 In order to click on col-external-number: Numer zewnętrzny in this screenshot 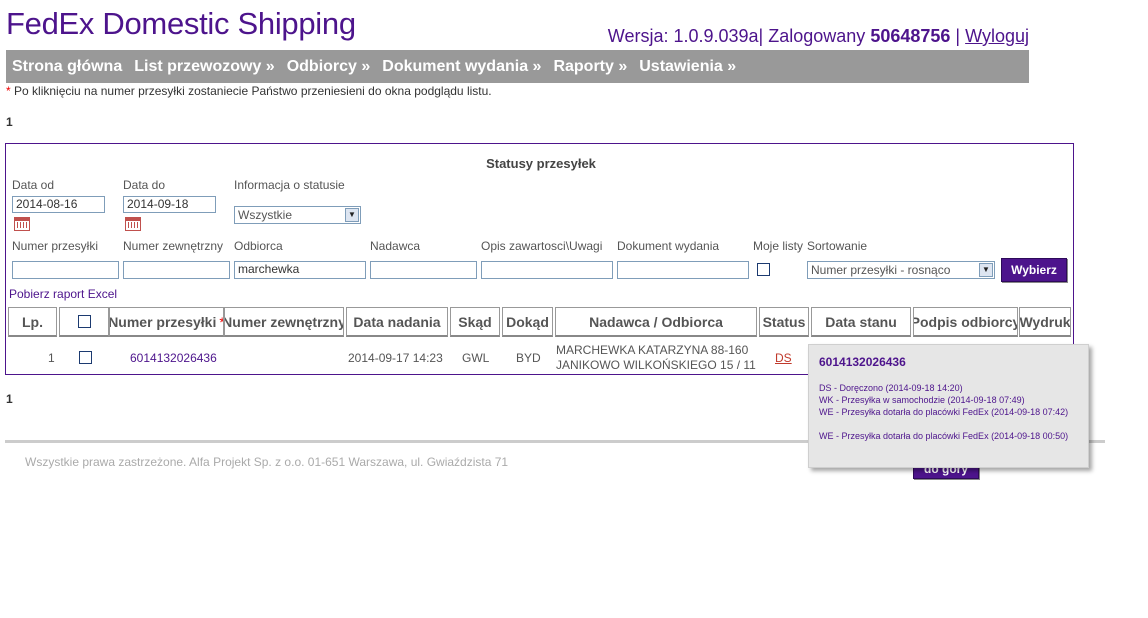, I will do `click(284, 322)`.